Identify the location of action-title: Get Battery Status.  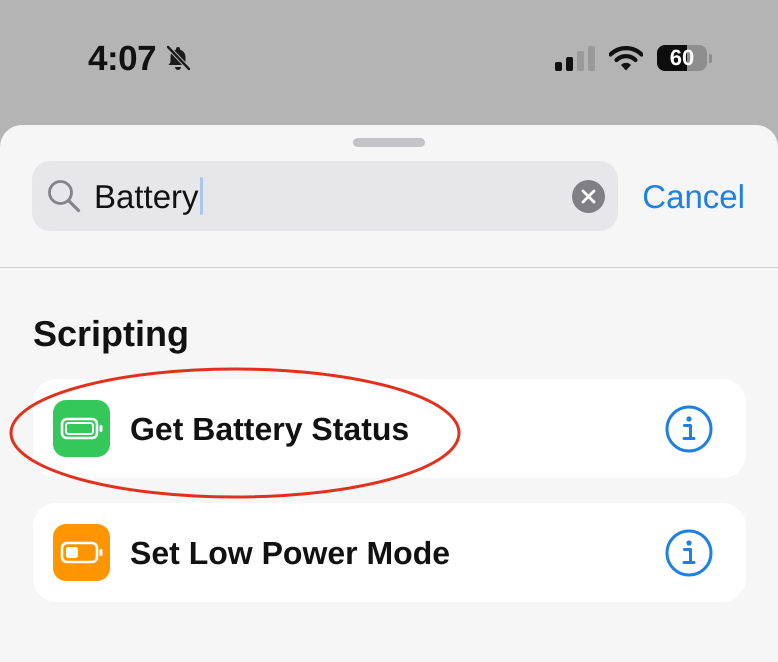
(270, 428).